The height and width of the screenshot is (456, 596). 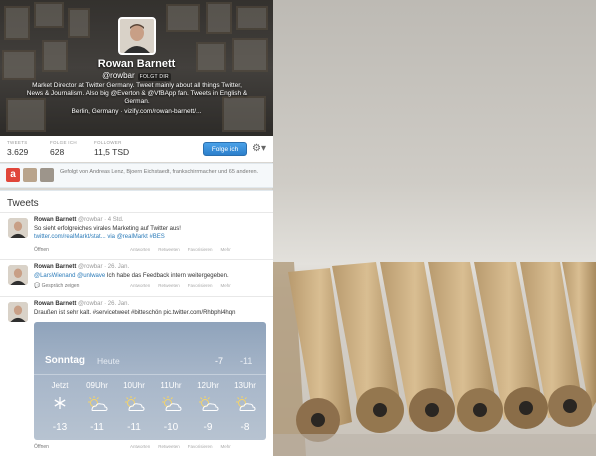 I want to click on weather-high: -7, so click(x=219, y=361).